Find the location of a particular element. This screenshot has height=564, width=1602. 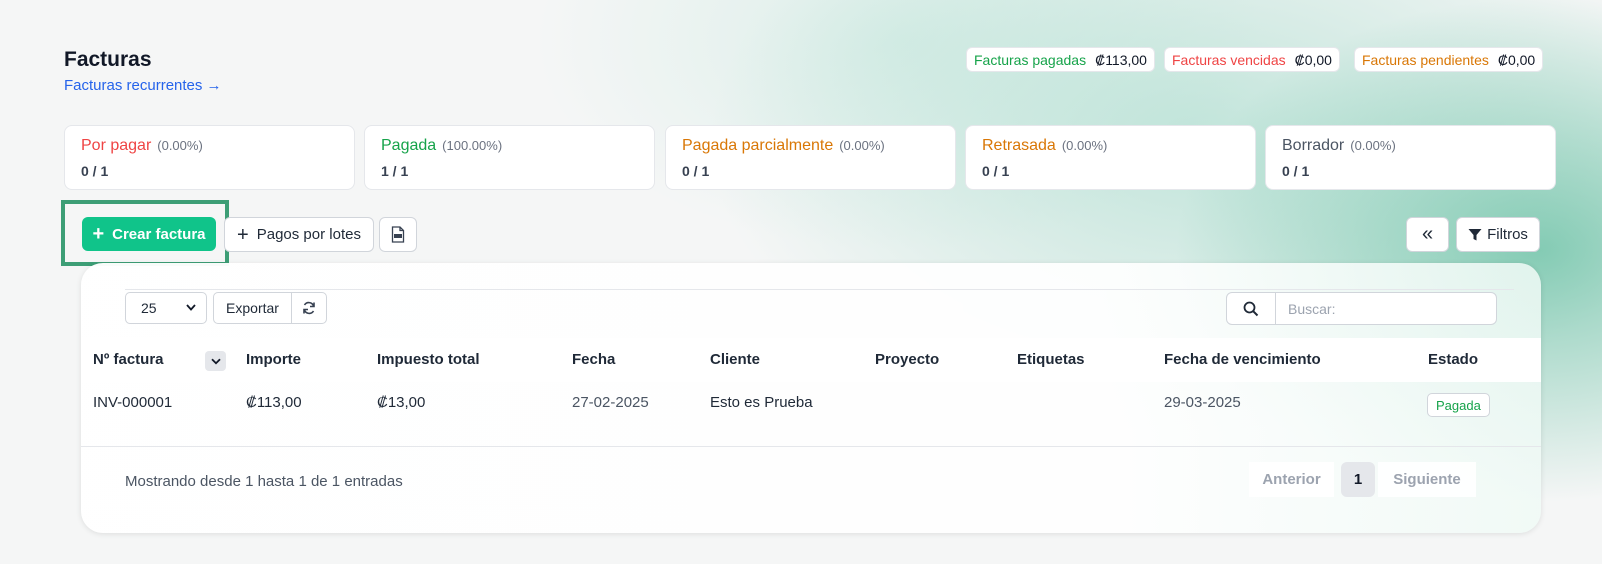

column-header-date: Fecha is located at coordinates (593, 359).